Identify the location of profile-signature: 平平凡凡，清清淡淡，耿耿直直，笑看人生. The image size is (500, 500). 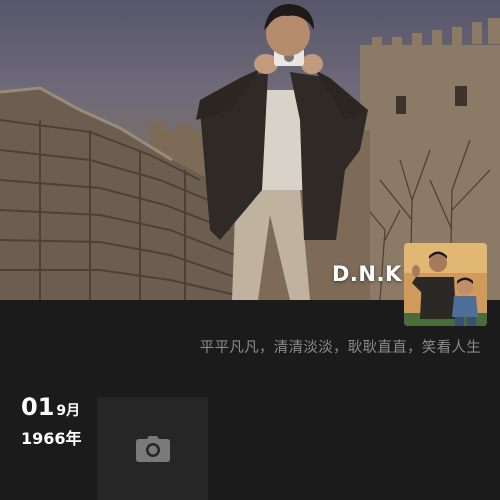
(340, 348).